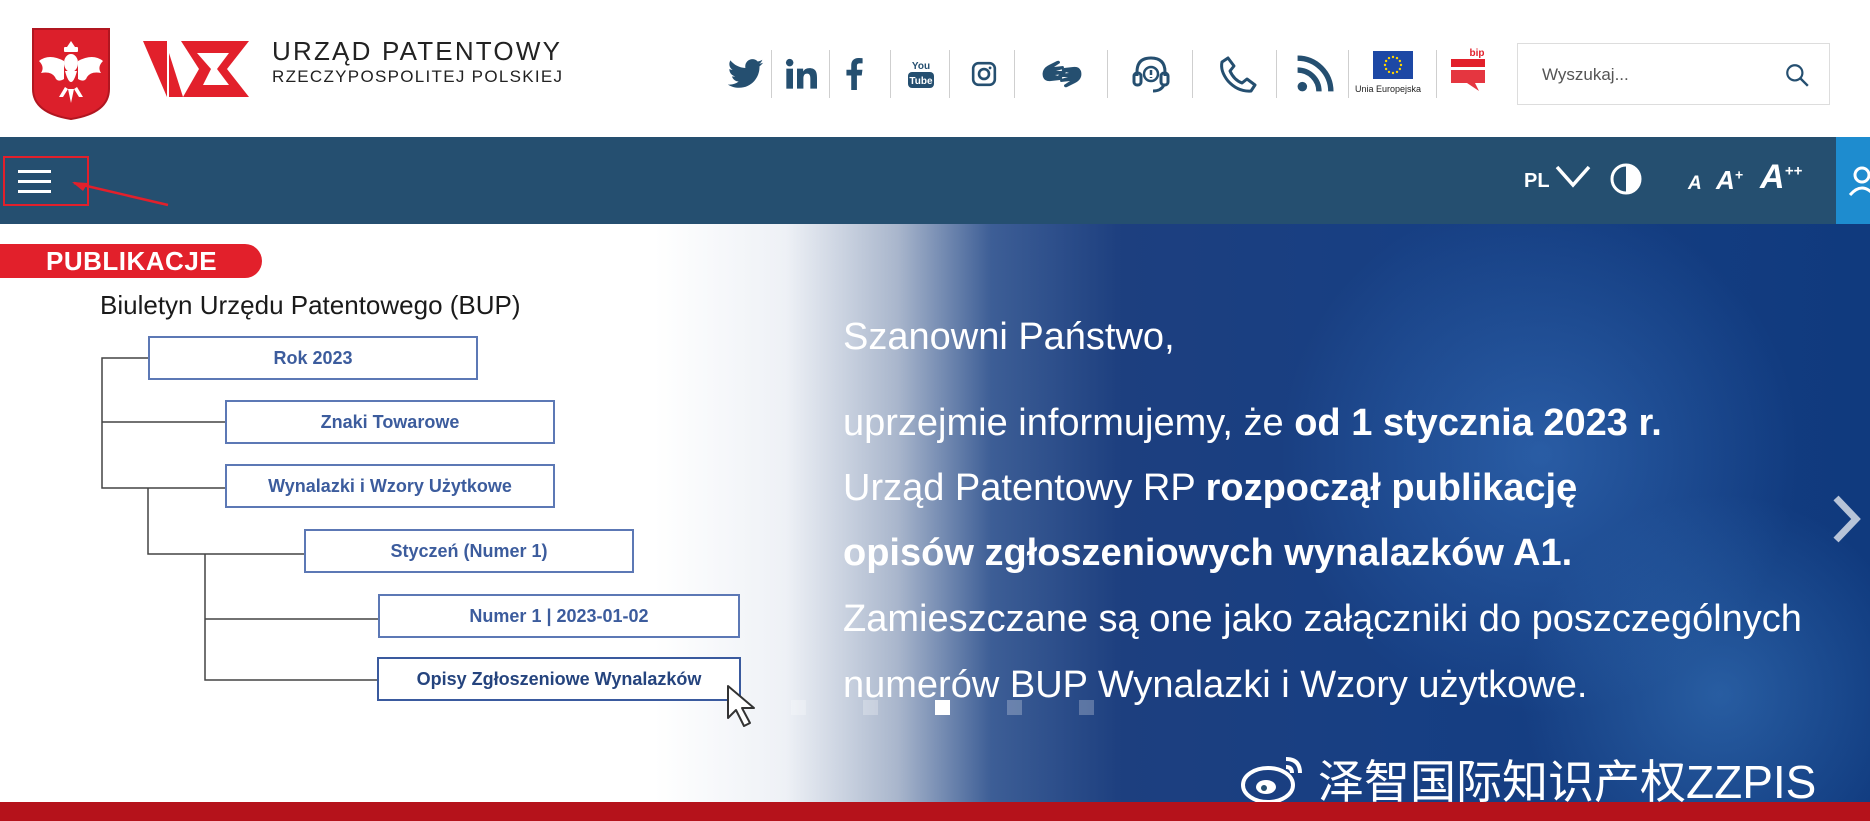  I want to click on hero-line-2-bold: rozpoczął publikację, so click(1391, 488).